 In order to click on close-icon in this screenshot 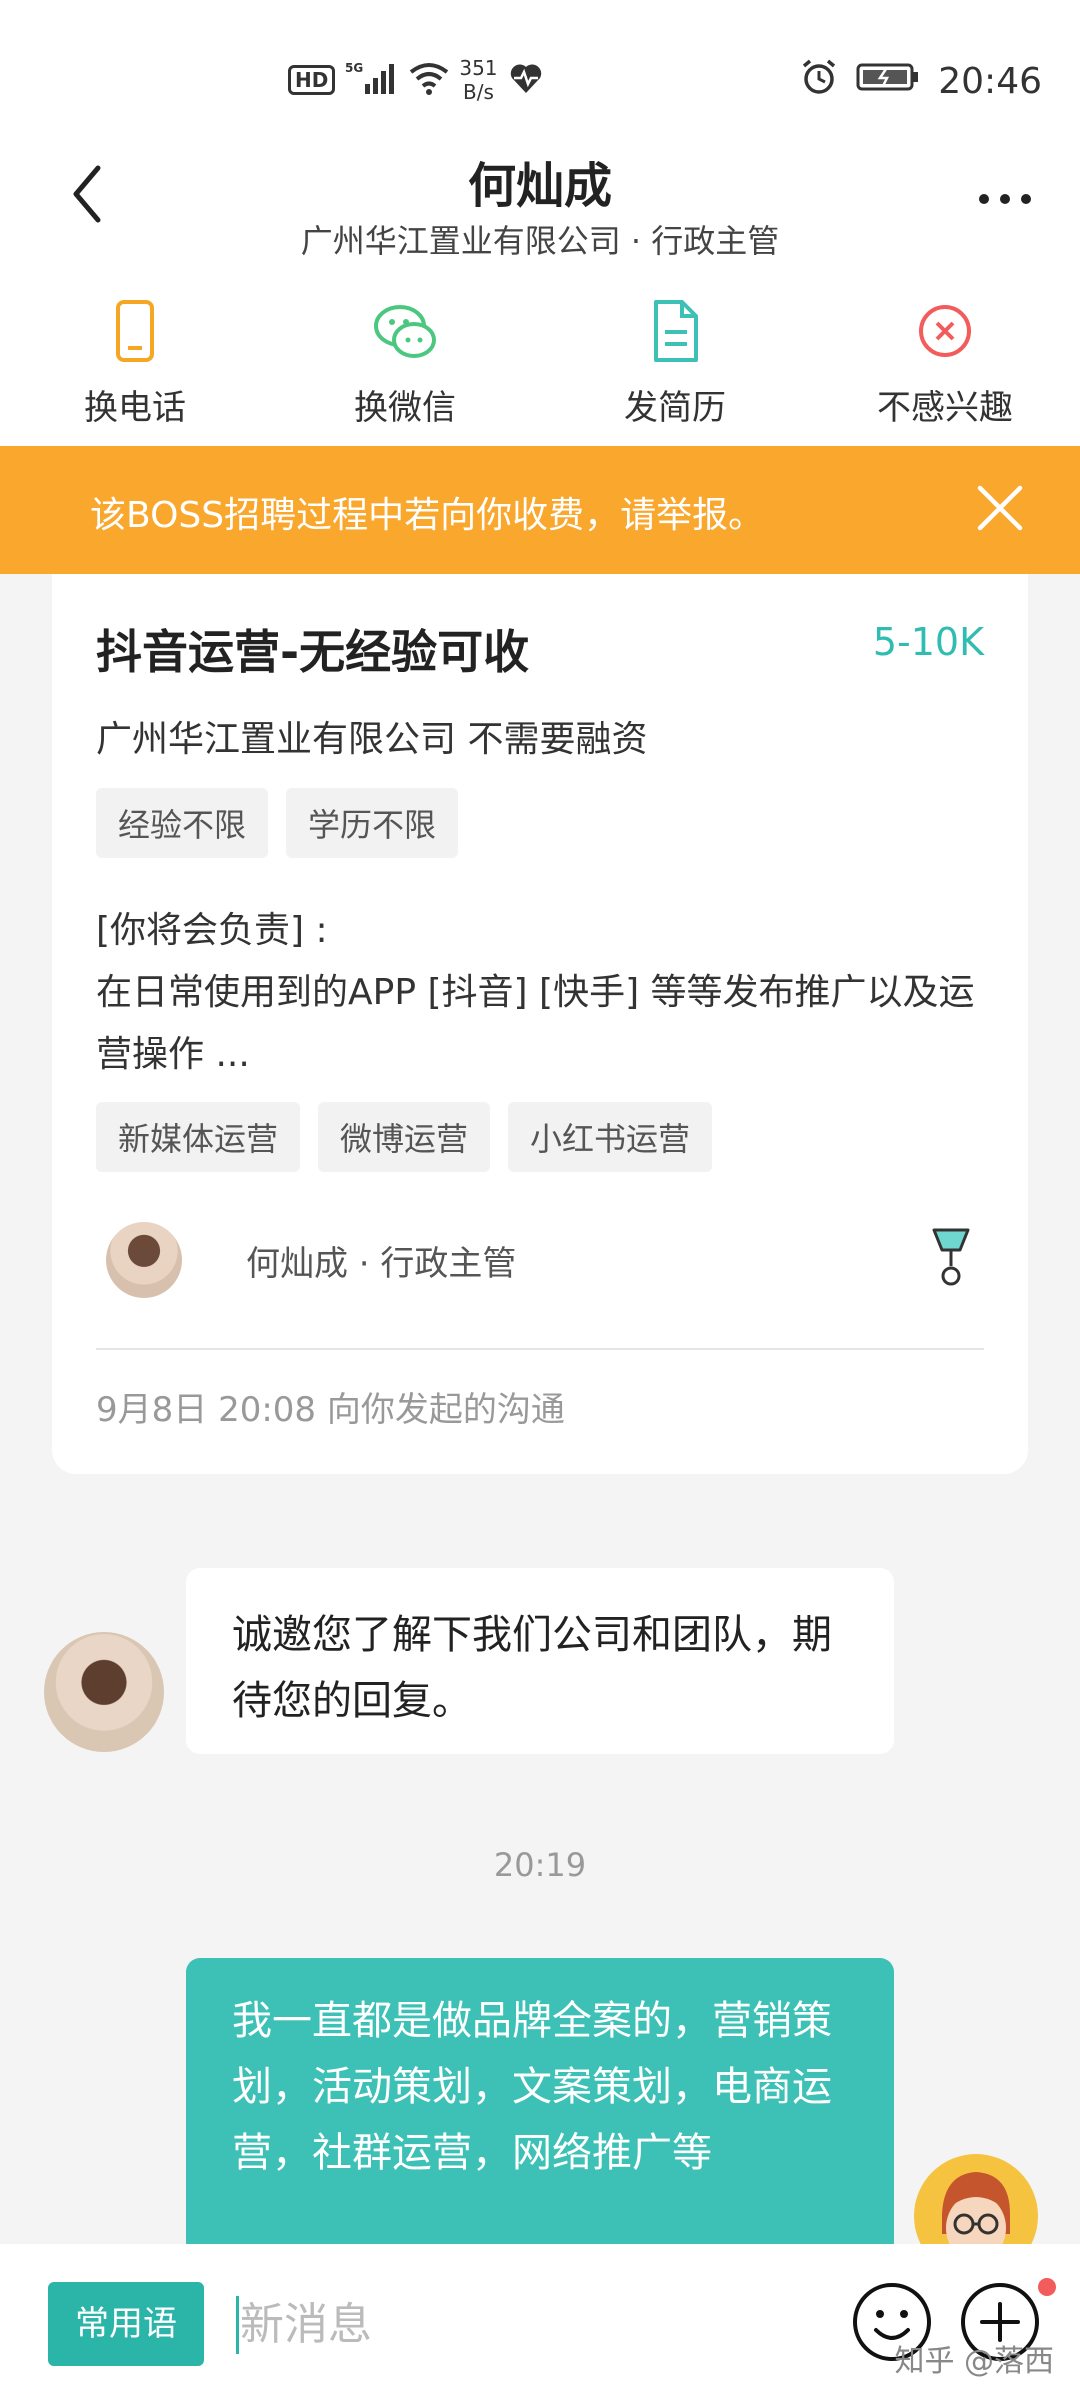, I will do `click(1000, 508)`.